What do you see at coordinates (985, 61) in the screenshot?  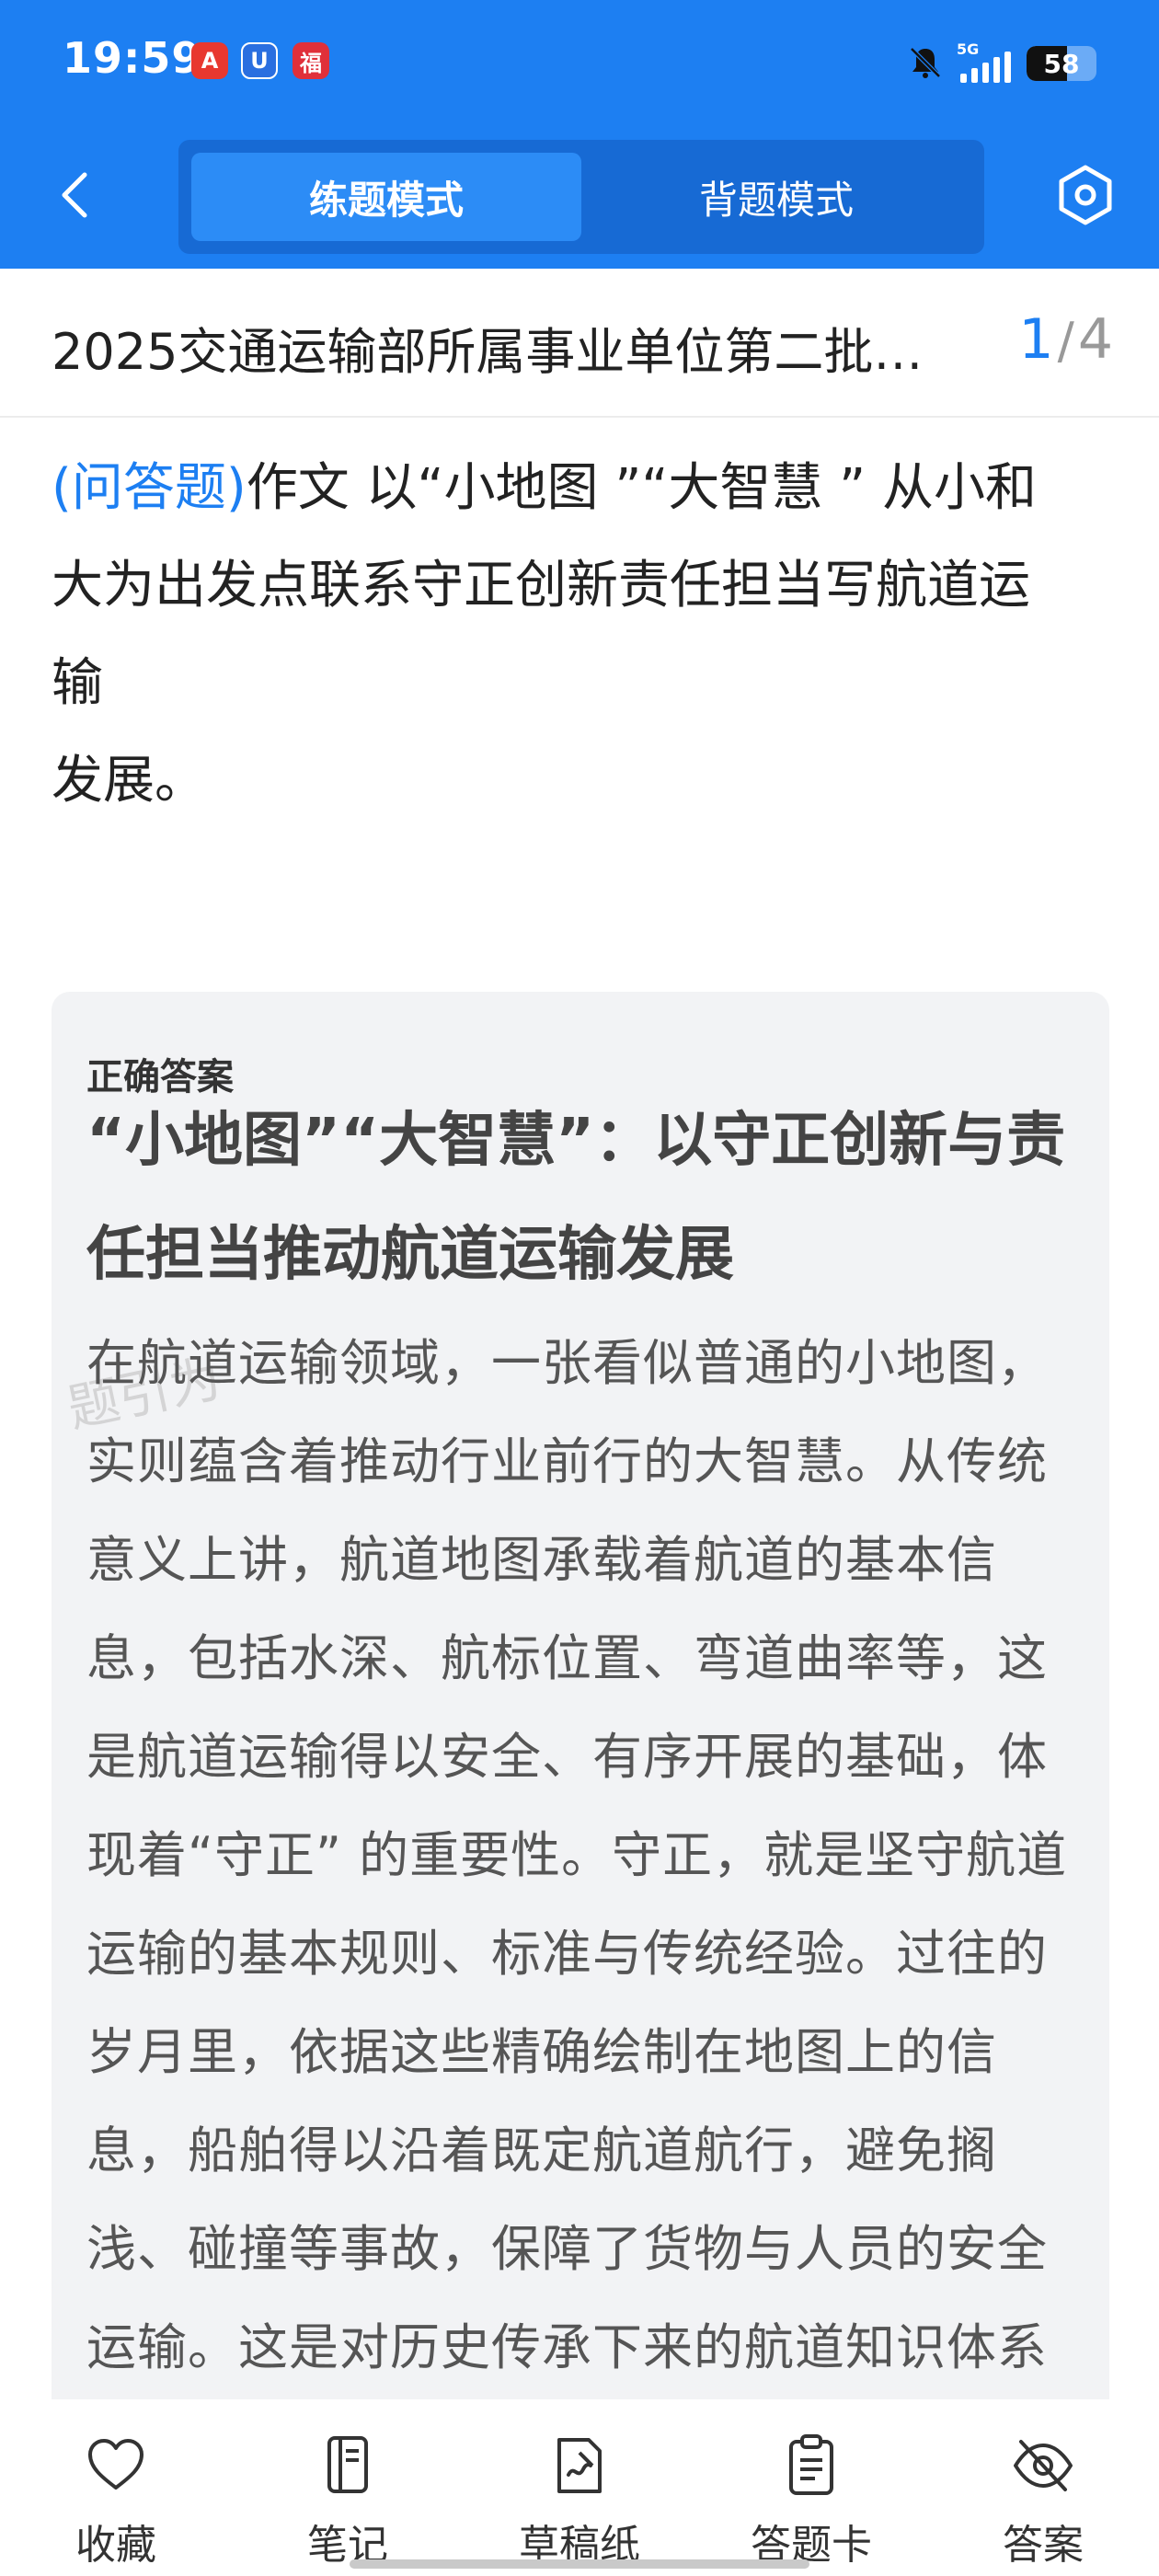 I see `cellular-signal-icon: 5G` at bounding box center [985, 61].